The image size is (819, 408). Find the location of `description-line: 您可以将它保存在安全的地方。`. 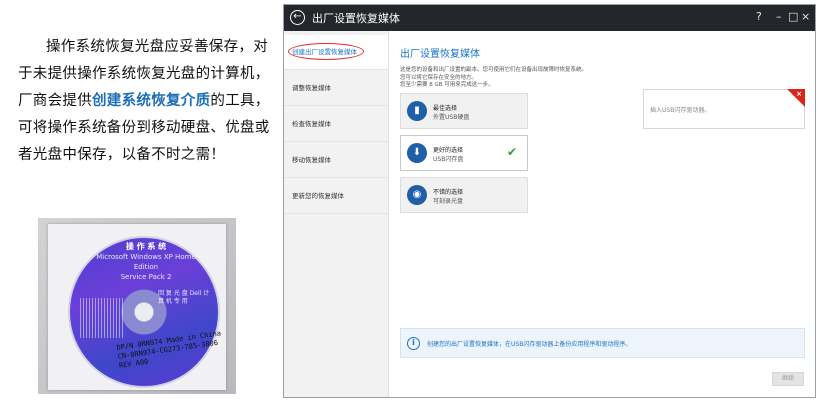

description-line: 您可以将它保存在安全的地方。 is located at coordinates (439, 77).